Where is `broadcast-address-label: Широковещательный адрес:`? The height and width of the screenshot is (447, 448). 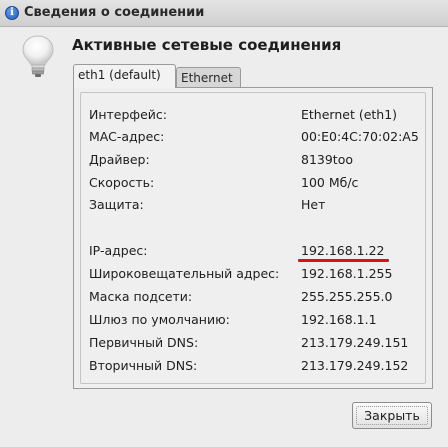
broadcast-address-label: Широковещательный адрес: is located at coordinates (184, 273).